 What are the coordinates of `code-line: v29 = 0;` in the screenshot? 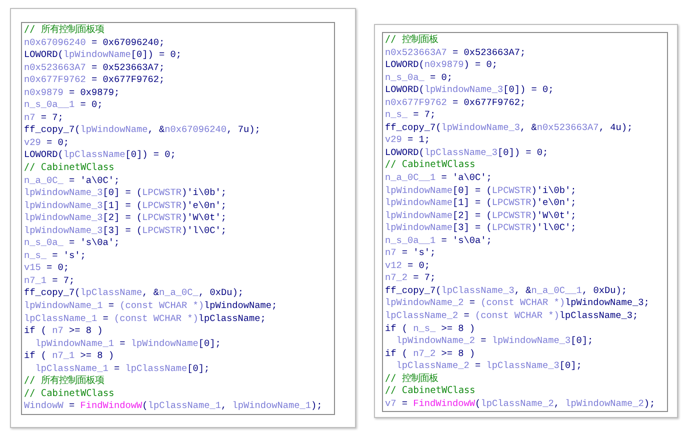 It's located at (47, 143).